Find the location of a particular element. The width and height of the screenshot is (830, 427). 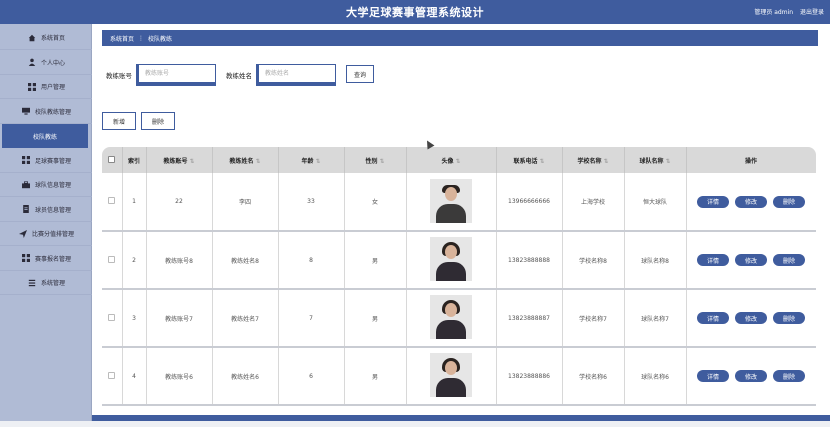

sidebar-item-6: 球队信息管理 is located at coordinates (46, 185).